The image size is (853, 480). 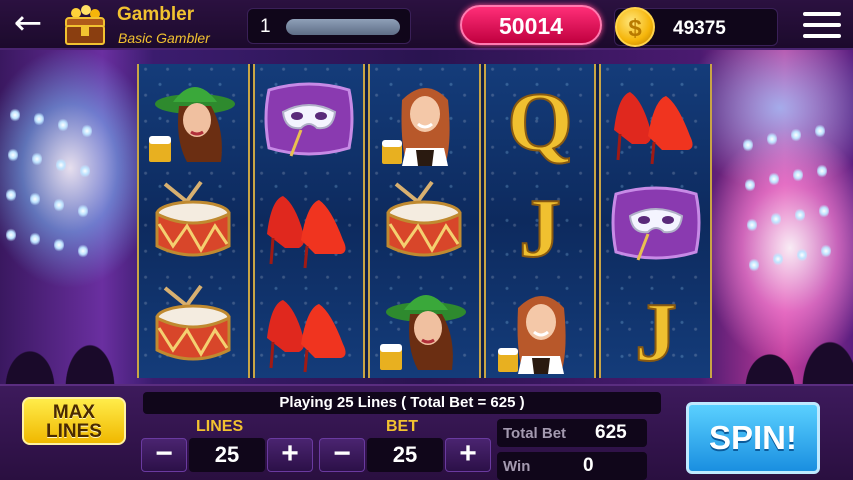 What do you see at coordinates (405, 455) in the screenshot?
I see `bet-value: 25` at bounding box center [405, 455].